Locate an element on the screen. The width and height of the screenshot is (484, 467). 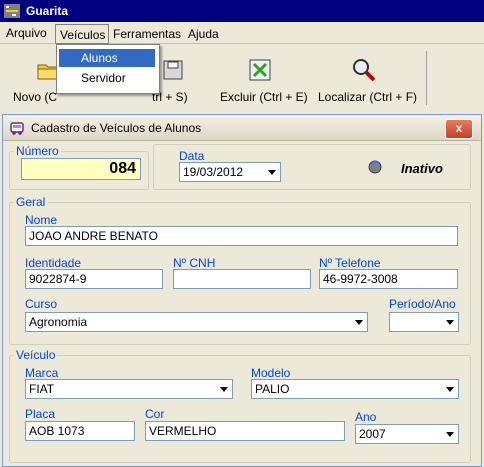
data-picker: 19/03/2012 is located at coordinates (230, 172).